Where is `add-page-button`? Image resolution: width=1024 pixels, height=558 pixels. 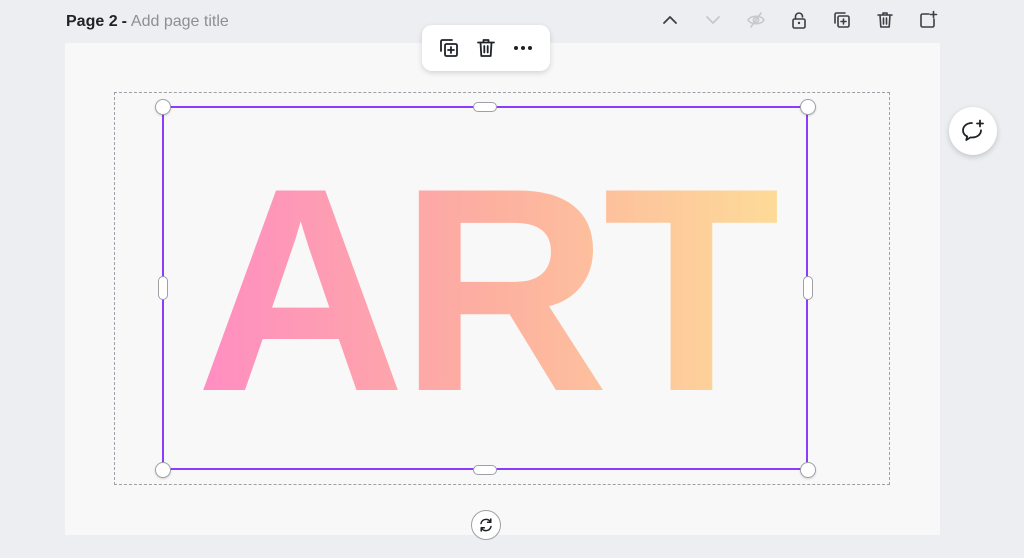
add-page-button is located at coordinates (928, 20).